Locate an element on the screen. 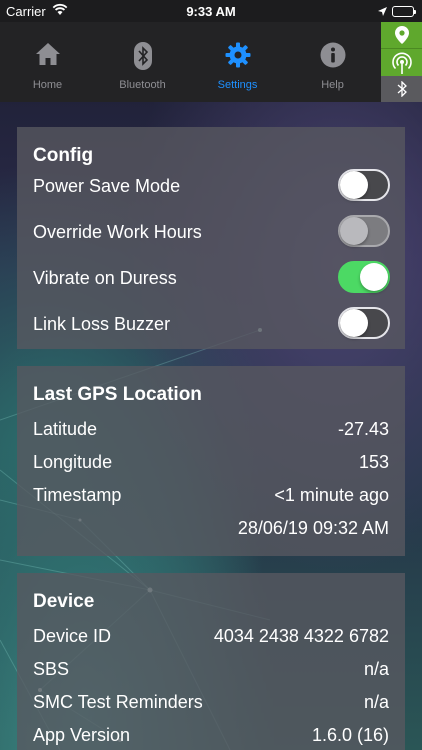 Image resolution: width=422 pixels, height=750 pixels. tab-bluetooth: Bluetooth is located at coordinates (142, 62).